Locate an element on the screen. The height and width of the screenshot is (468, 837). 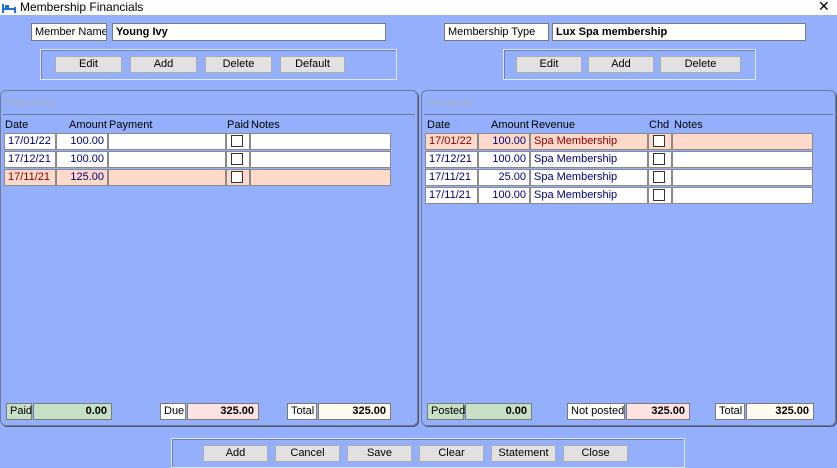
not-posted-value: 325.00 is located at coordinates (658, 411).